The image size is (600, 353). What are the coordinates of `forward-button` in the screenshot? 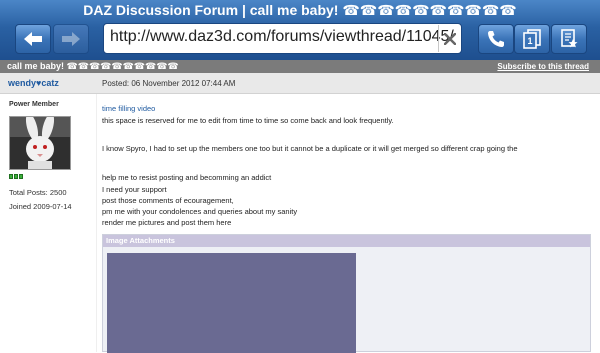 It's located at (71, 39).